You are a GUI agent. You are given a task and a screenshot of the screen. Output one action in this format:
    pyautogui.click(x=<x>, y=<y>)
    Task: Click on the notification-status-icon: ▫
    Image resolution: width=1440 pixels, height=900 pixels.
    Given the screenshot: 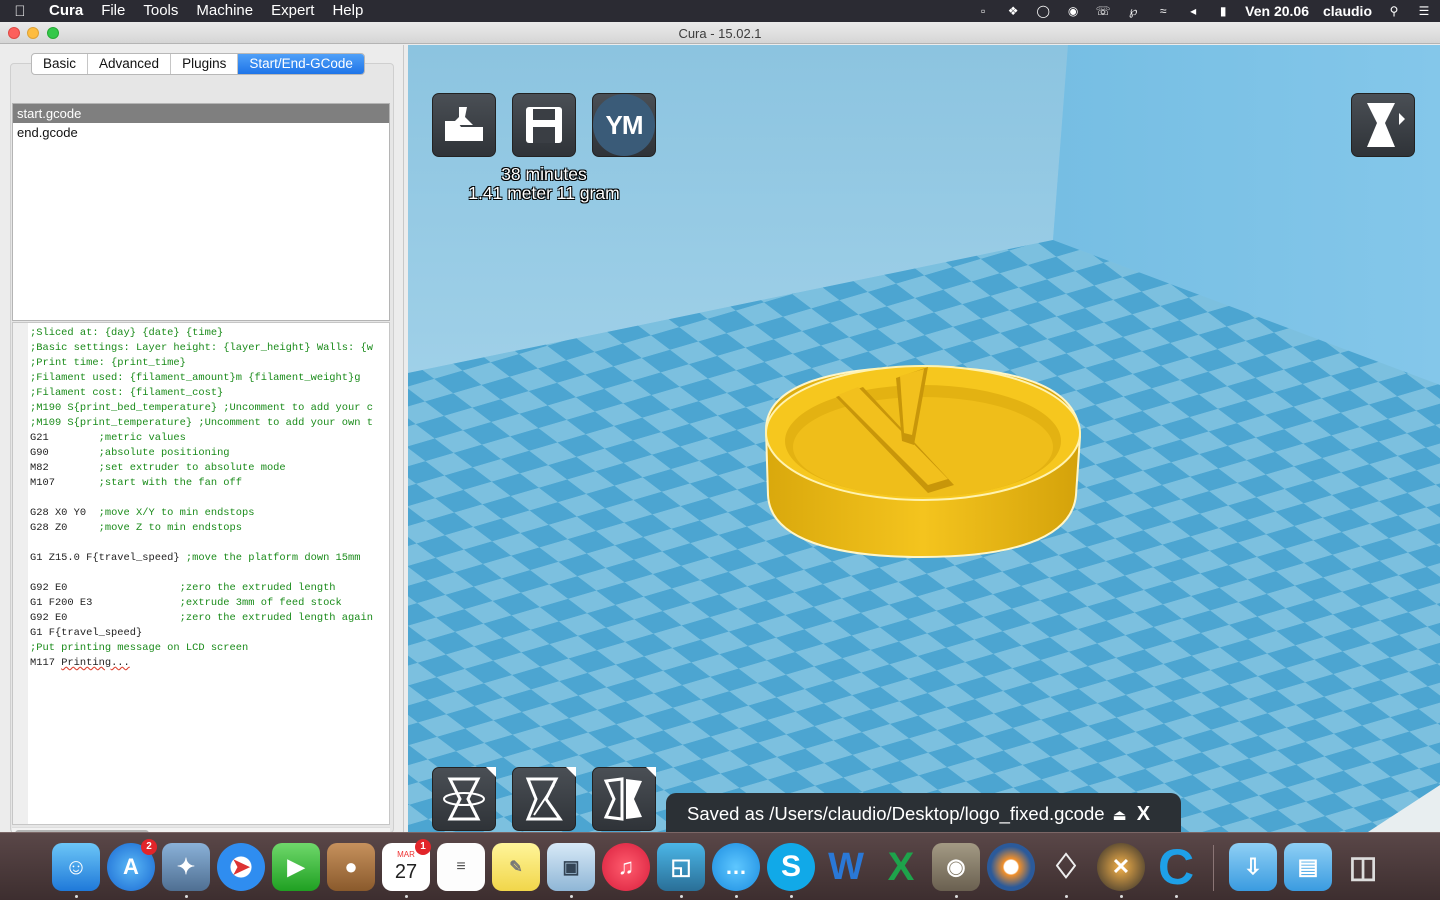 What is the action you would take?
    pyautogui.click(x=983, y=11)
    